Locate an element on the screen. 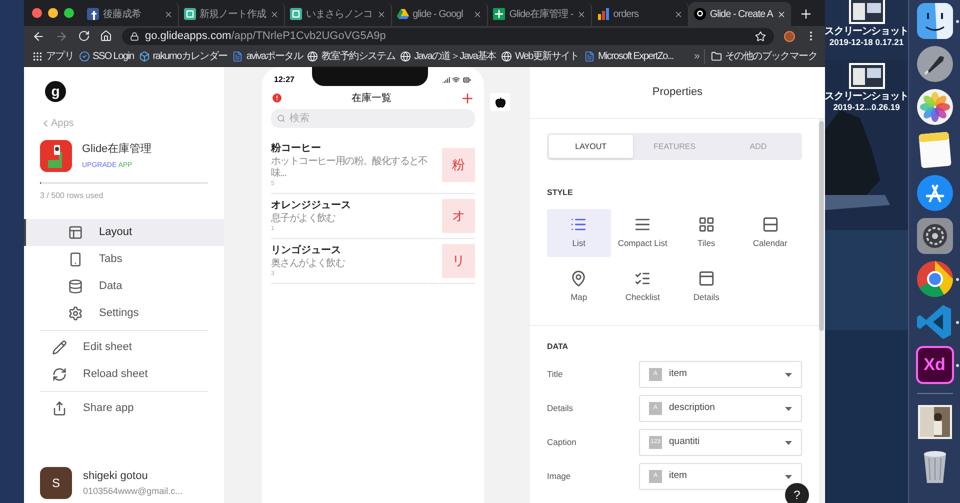  help-button: ? is located at coordinates (797, 493).